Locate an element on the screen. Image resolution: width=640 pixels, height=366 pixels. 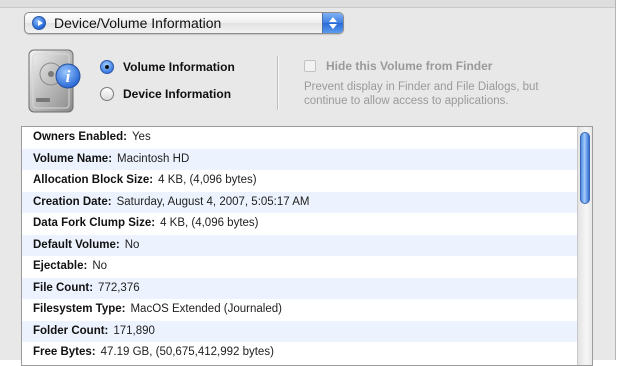
radio-button-unselected is located at coordinates (107, 94).